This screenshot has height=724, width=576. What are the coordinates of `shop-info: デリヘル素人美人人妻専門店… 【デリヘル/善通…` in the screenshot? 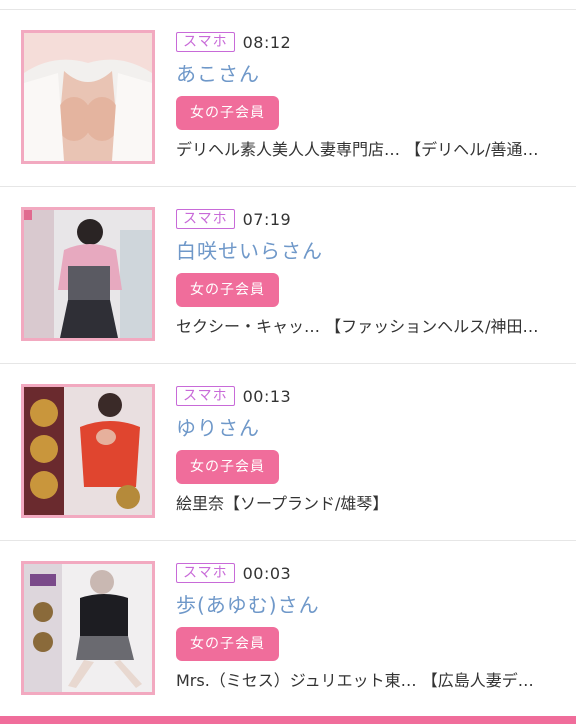 It's located at (376, 150).